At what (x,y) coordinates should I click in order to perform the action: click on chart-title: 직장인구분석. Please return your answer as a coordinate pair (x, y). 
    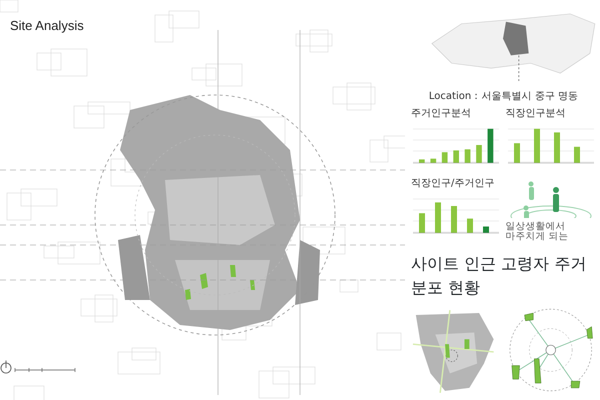
    Looking at the image, I should click on (536, 113).